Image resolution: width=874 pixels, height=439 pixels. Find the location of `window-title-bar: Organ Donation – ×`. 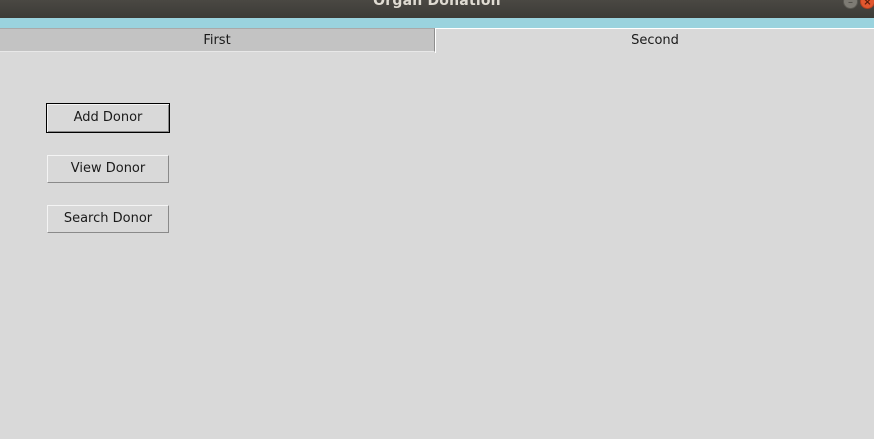

window-title-bar: Organ Donation – × is located at coordinates (437, 9).